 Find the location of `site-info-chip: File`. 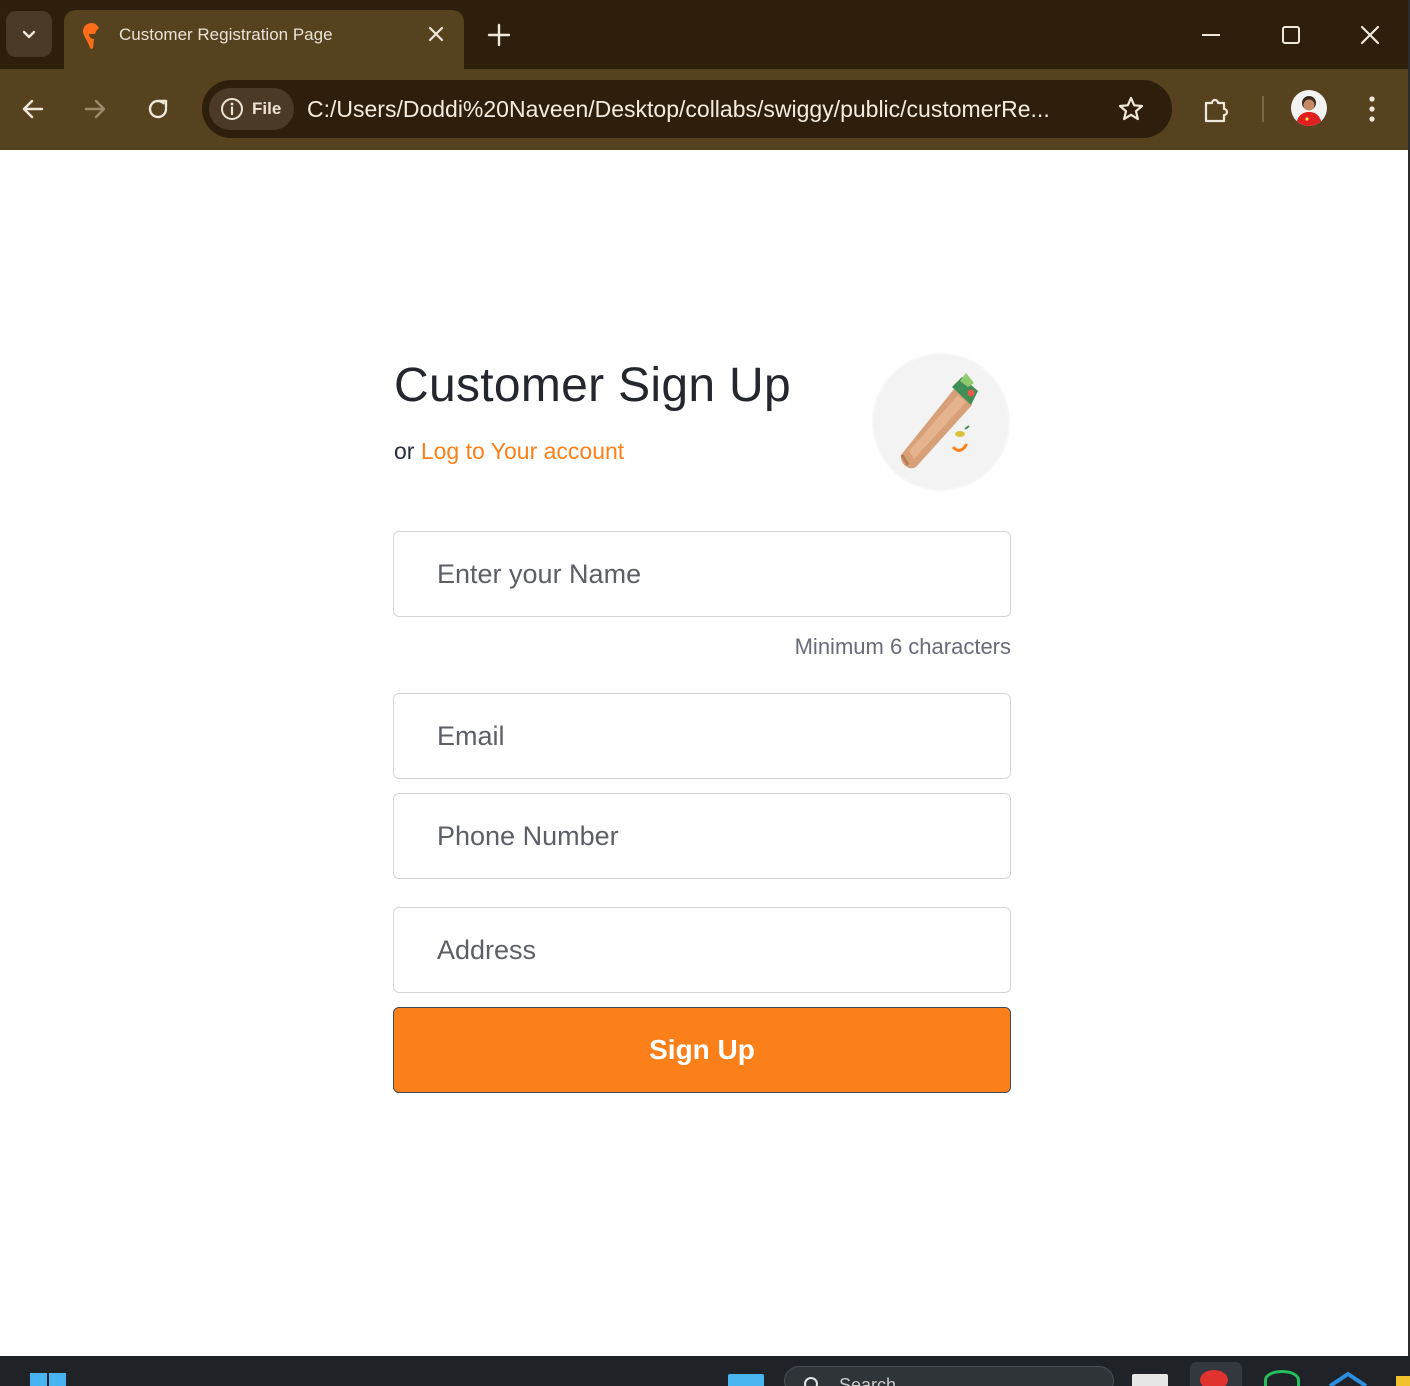

site-info-chip: File is located at coordinates (251, 109).